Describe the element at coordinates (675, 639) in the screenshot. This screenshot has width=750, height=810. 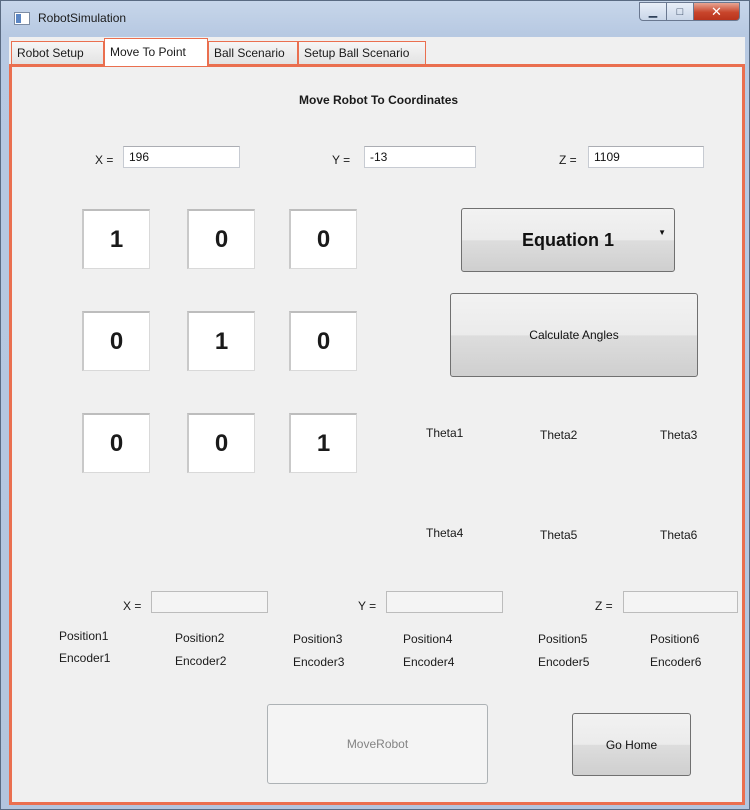
I see `position6-label: Position6` at that location.